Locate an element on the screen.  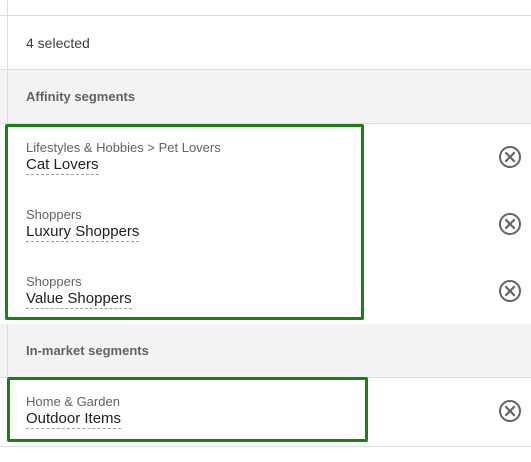
row-divider is located at coordinates (265, 446).